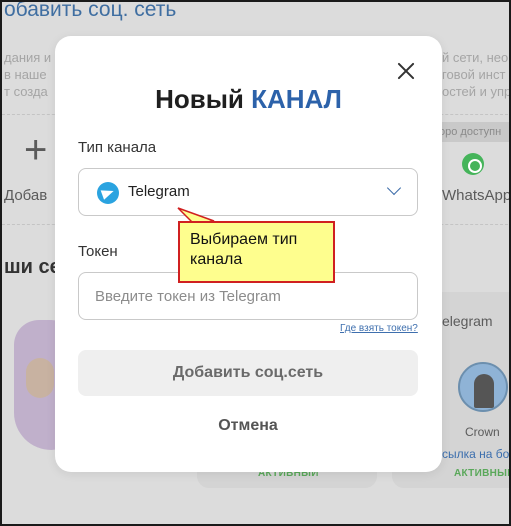  I want to click on token-help-link: Где взять токен?, so click(379, 328).